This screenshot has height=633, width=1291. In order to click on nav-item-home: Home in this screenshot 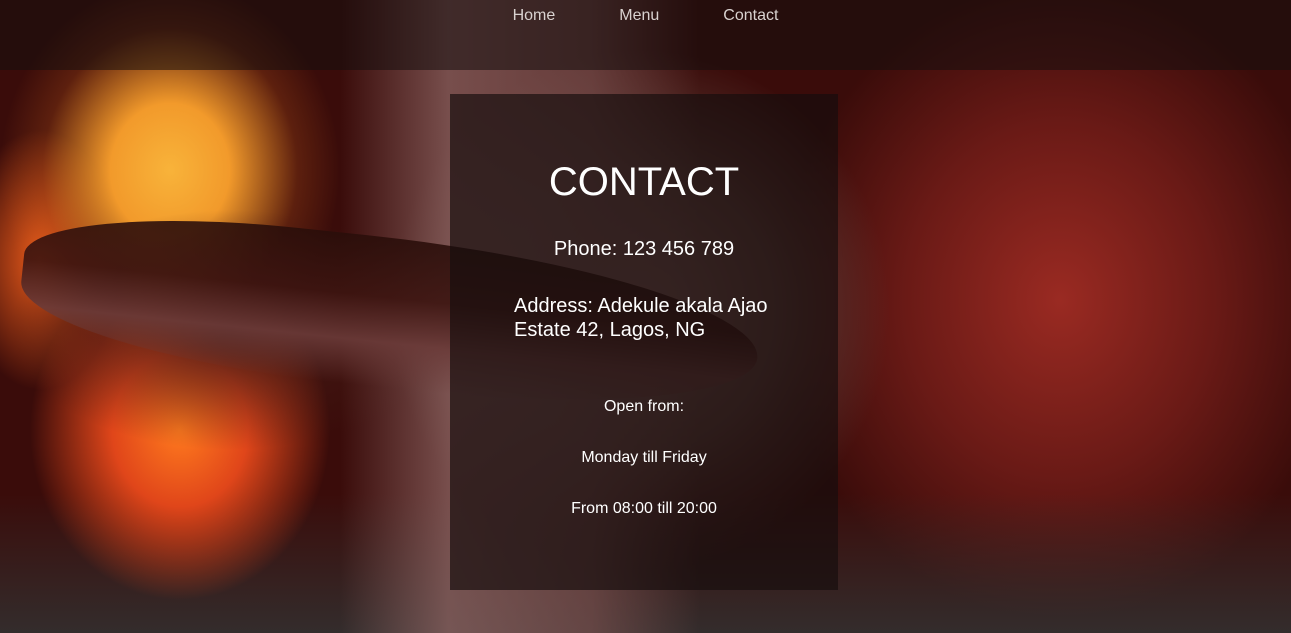, I will do `click(534, 16)`.